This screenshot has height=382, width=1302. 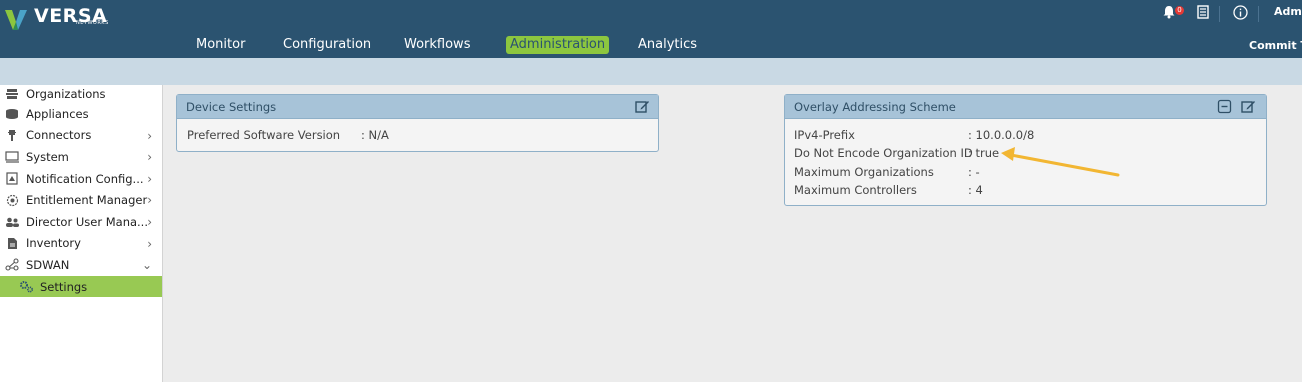 I want to click on nav-workflows: Workflows, so click(x=437, y=45).